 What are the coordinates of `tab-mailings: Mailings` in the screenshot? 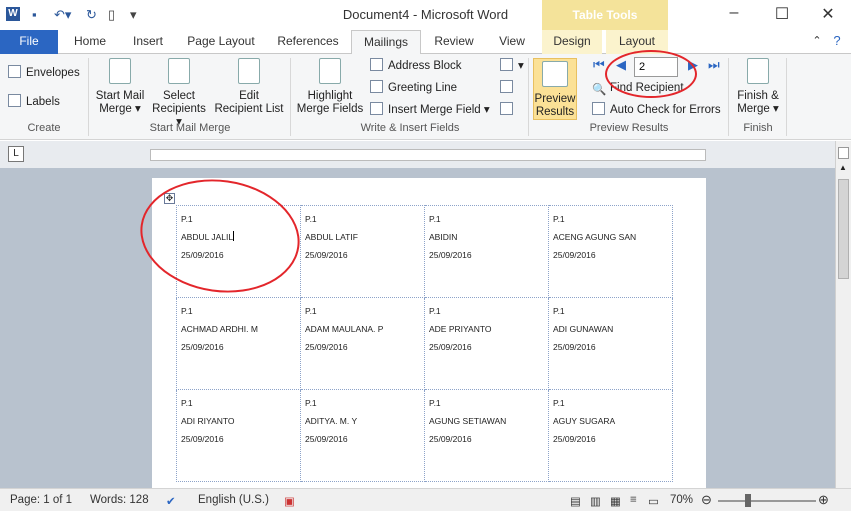 It's located at (386, 42).